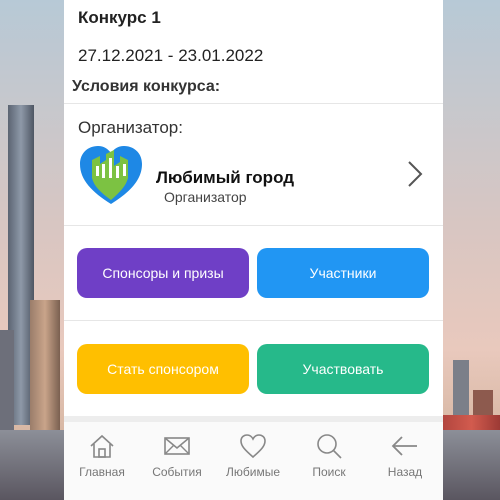 This screenshot has height=500, width=500. What do you see at coordinates (329, 463) in the screenshot?
I see `tab-search: Поиск` at bounding box center [329, 463].